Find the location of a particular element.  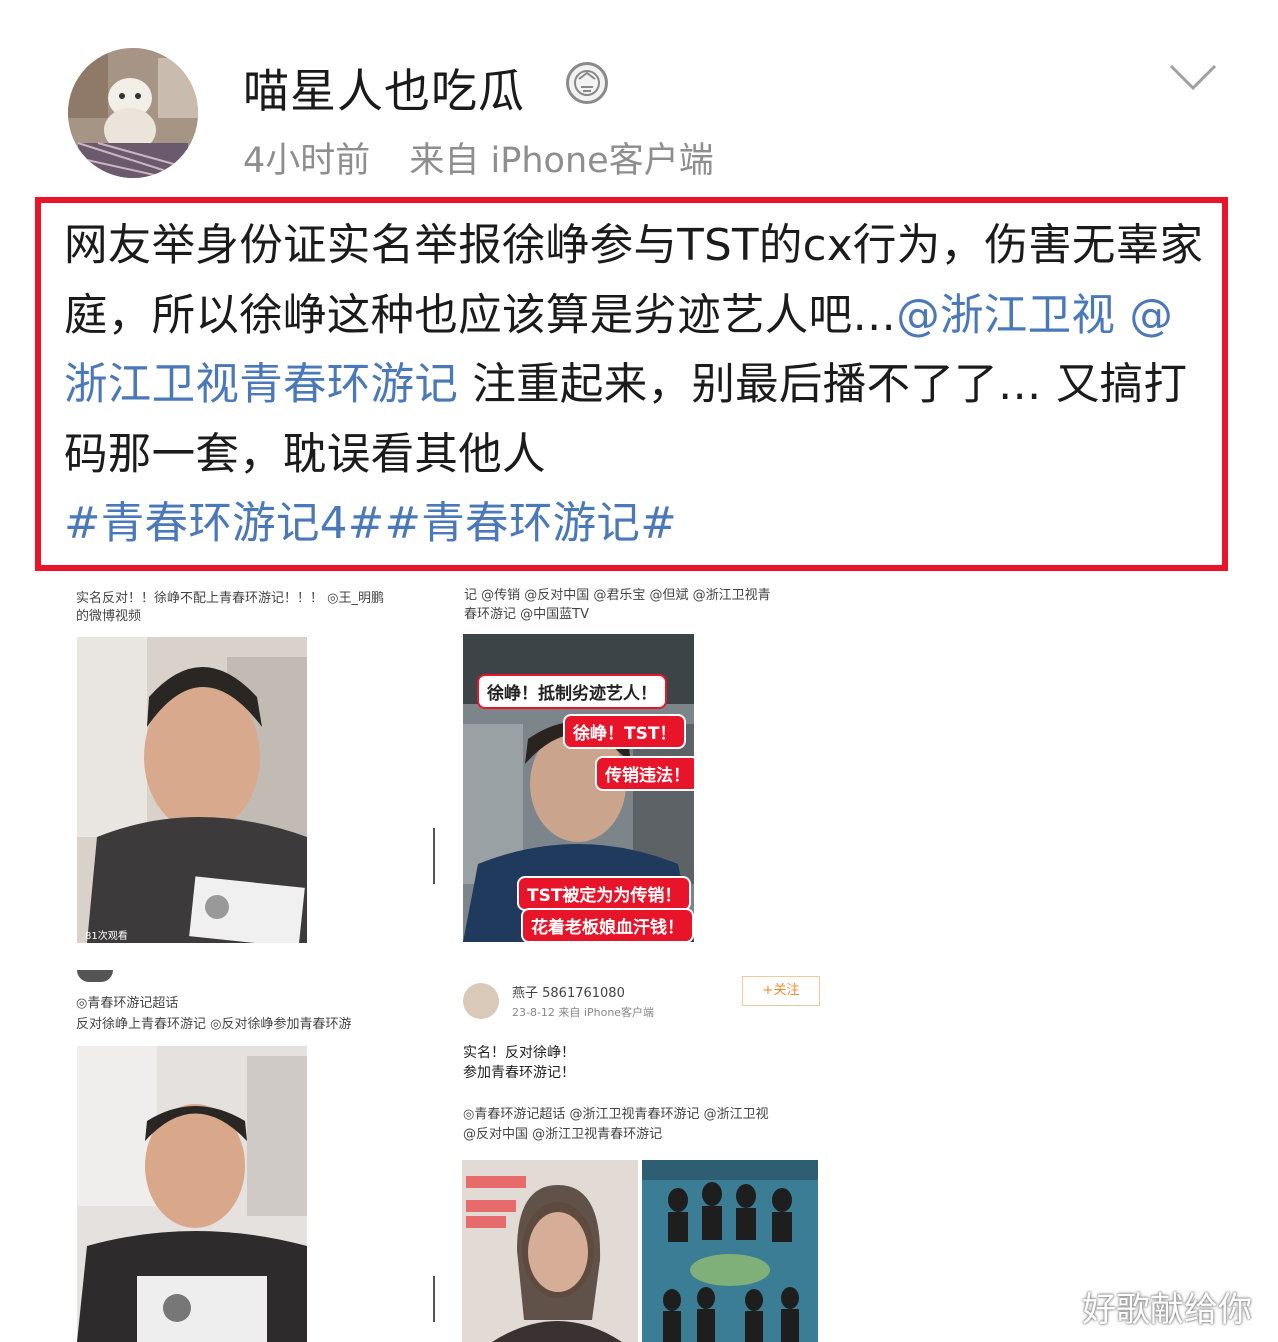

overlay-caption: TST被定为为传销！ is located at coordinates (604, 893).